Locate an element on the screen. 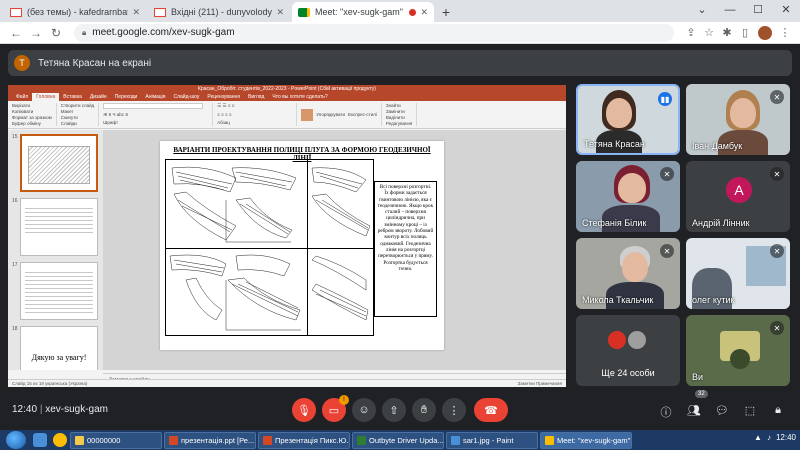 This screenshot has height=450, width=800. browser-tab-1: (без темы) - kafedrarnbati@gm ✕ is located at coordinates (75, 12).